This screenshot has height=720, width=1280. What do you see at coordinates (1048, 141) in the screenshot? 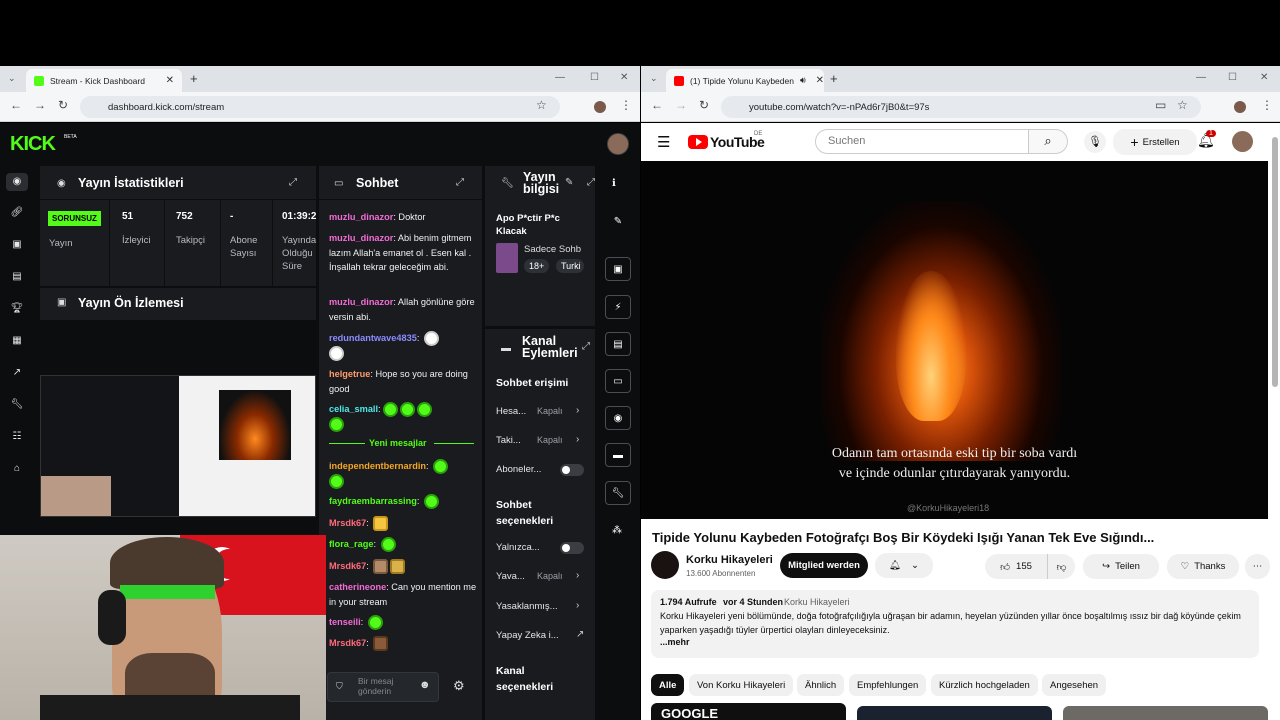
I see `search-button: ⌕` at bounding box center [1048, 141].